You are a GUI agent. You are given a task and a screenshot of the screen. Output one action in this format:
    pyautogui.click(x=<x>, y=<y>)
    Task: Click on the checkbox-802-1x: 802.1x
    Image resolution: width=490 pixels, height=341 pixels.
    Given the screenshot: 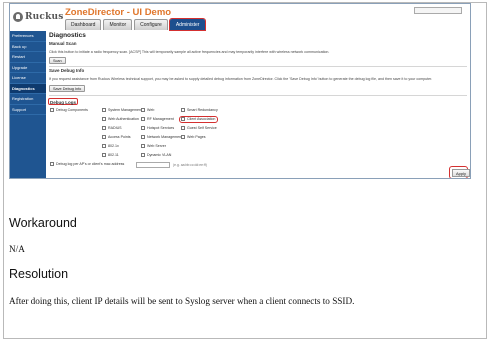 What is the action you would take?
    pyautogui.click(x=110, y=146)
    